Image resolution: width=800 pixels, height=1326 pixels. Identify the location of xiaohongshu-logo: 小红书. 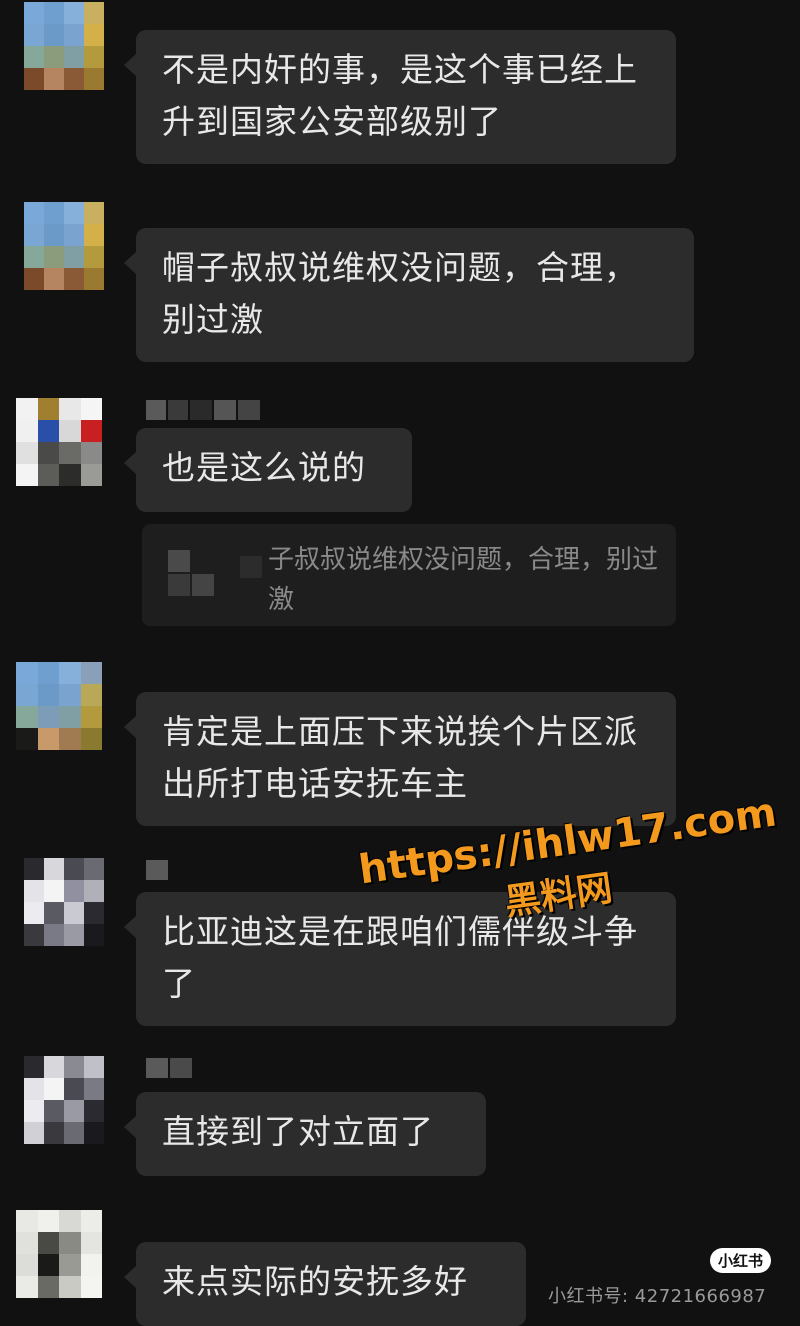
(741, 1260).